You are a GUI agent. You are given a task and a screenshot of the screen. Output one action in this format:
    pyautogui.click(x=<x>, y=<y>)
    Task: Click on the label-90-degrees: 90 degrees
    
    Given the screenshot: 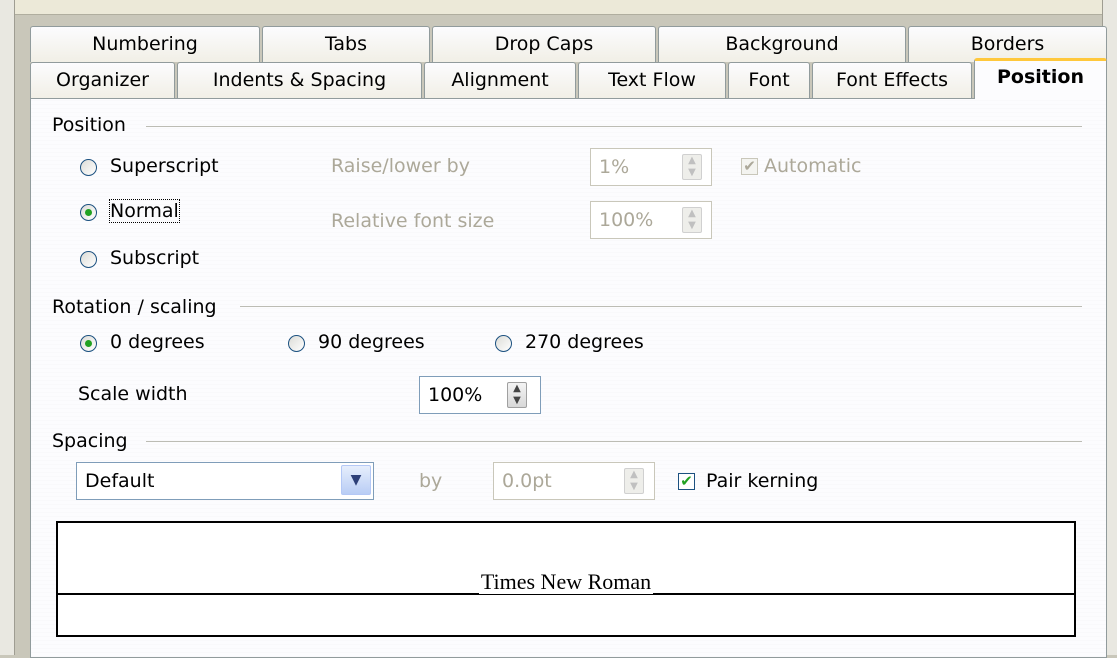 What is the action you would take?
    pyautogui.click(x=371, y=342)
    